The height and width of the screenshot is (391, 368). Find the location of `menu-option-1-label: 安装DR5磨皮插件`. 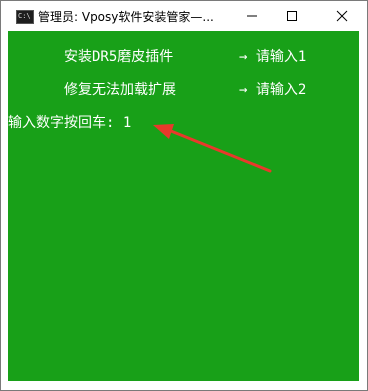

menu-option-1-label: 安装DR5磨皮插件 is located at coordinates (119, 57).